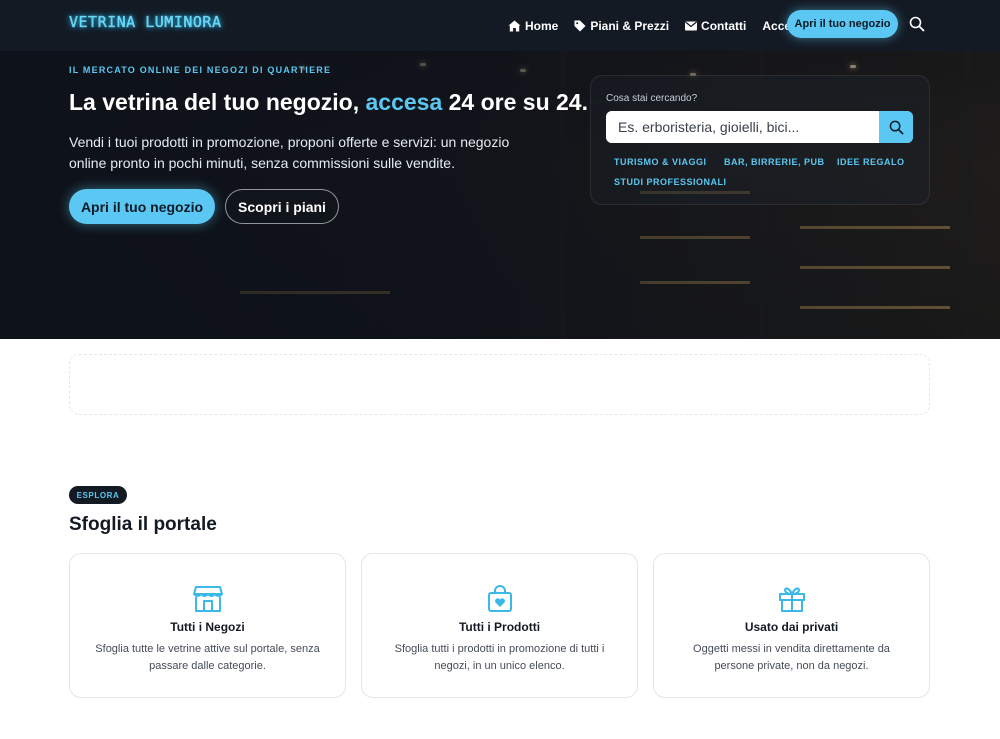 The height and width of the screenshot is (739, 1000). I want to click on card-title: Usato dai privati, so click(791, 627).